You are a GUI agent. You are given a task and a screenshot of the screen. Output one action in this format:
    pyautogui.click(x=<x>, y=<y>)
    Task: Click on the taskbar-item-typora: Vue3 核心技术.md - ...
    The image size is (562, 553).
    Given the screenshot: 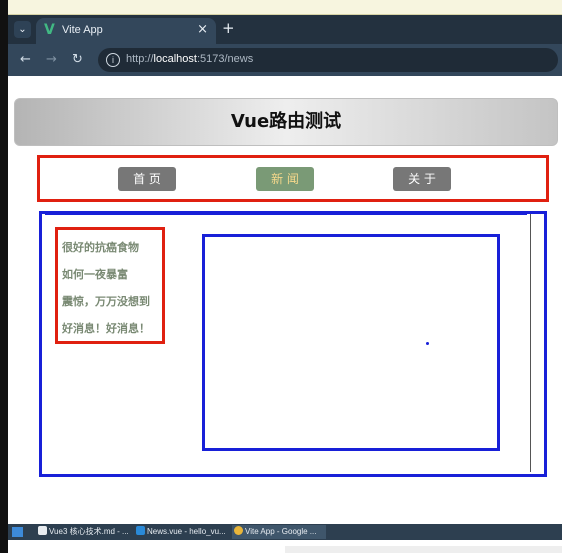 What is the action you would take?
    pyautogui.click(x=82, y=532)
    